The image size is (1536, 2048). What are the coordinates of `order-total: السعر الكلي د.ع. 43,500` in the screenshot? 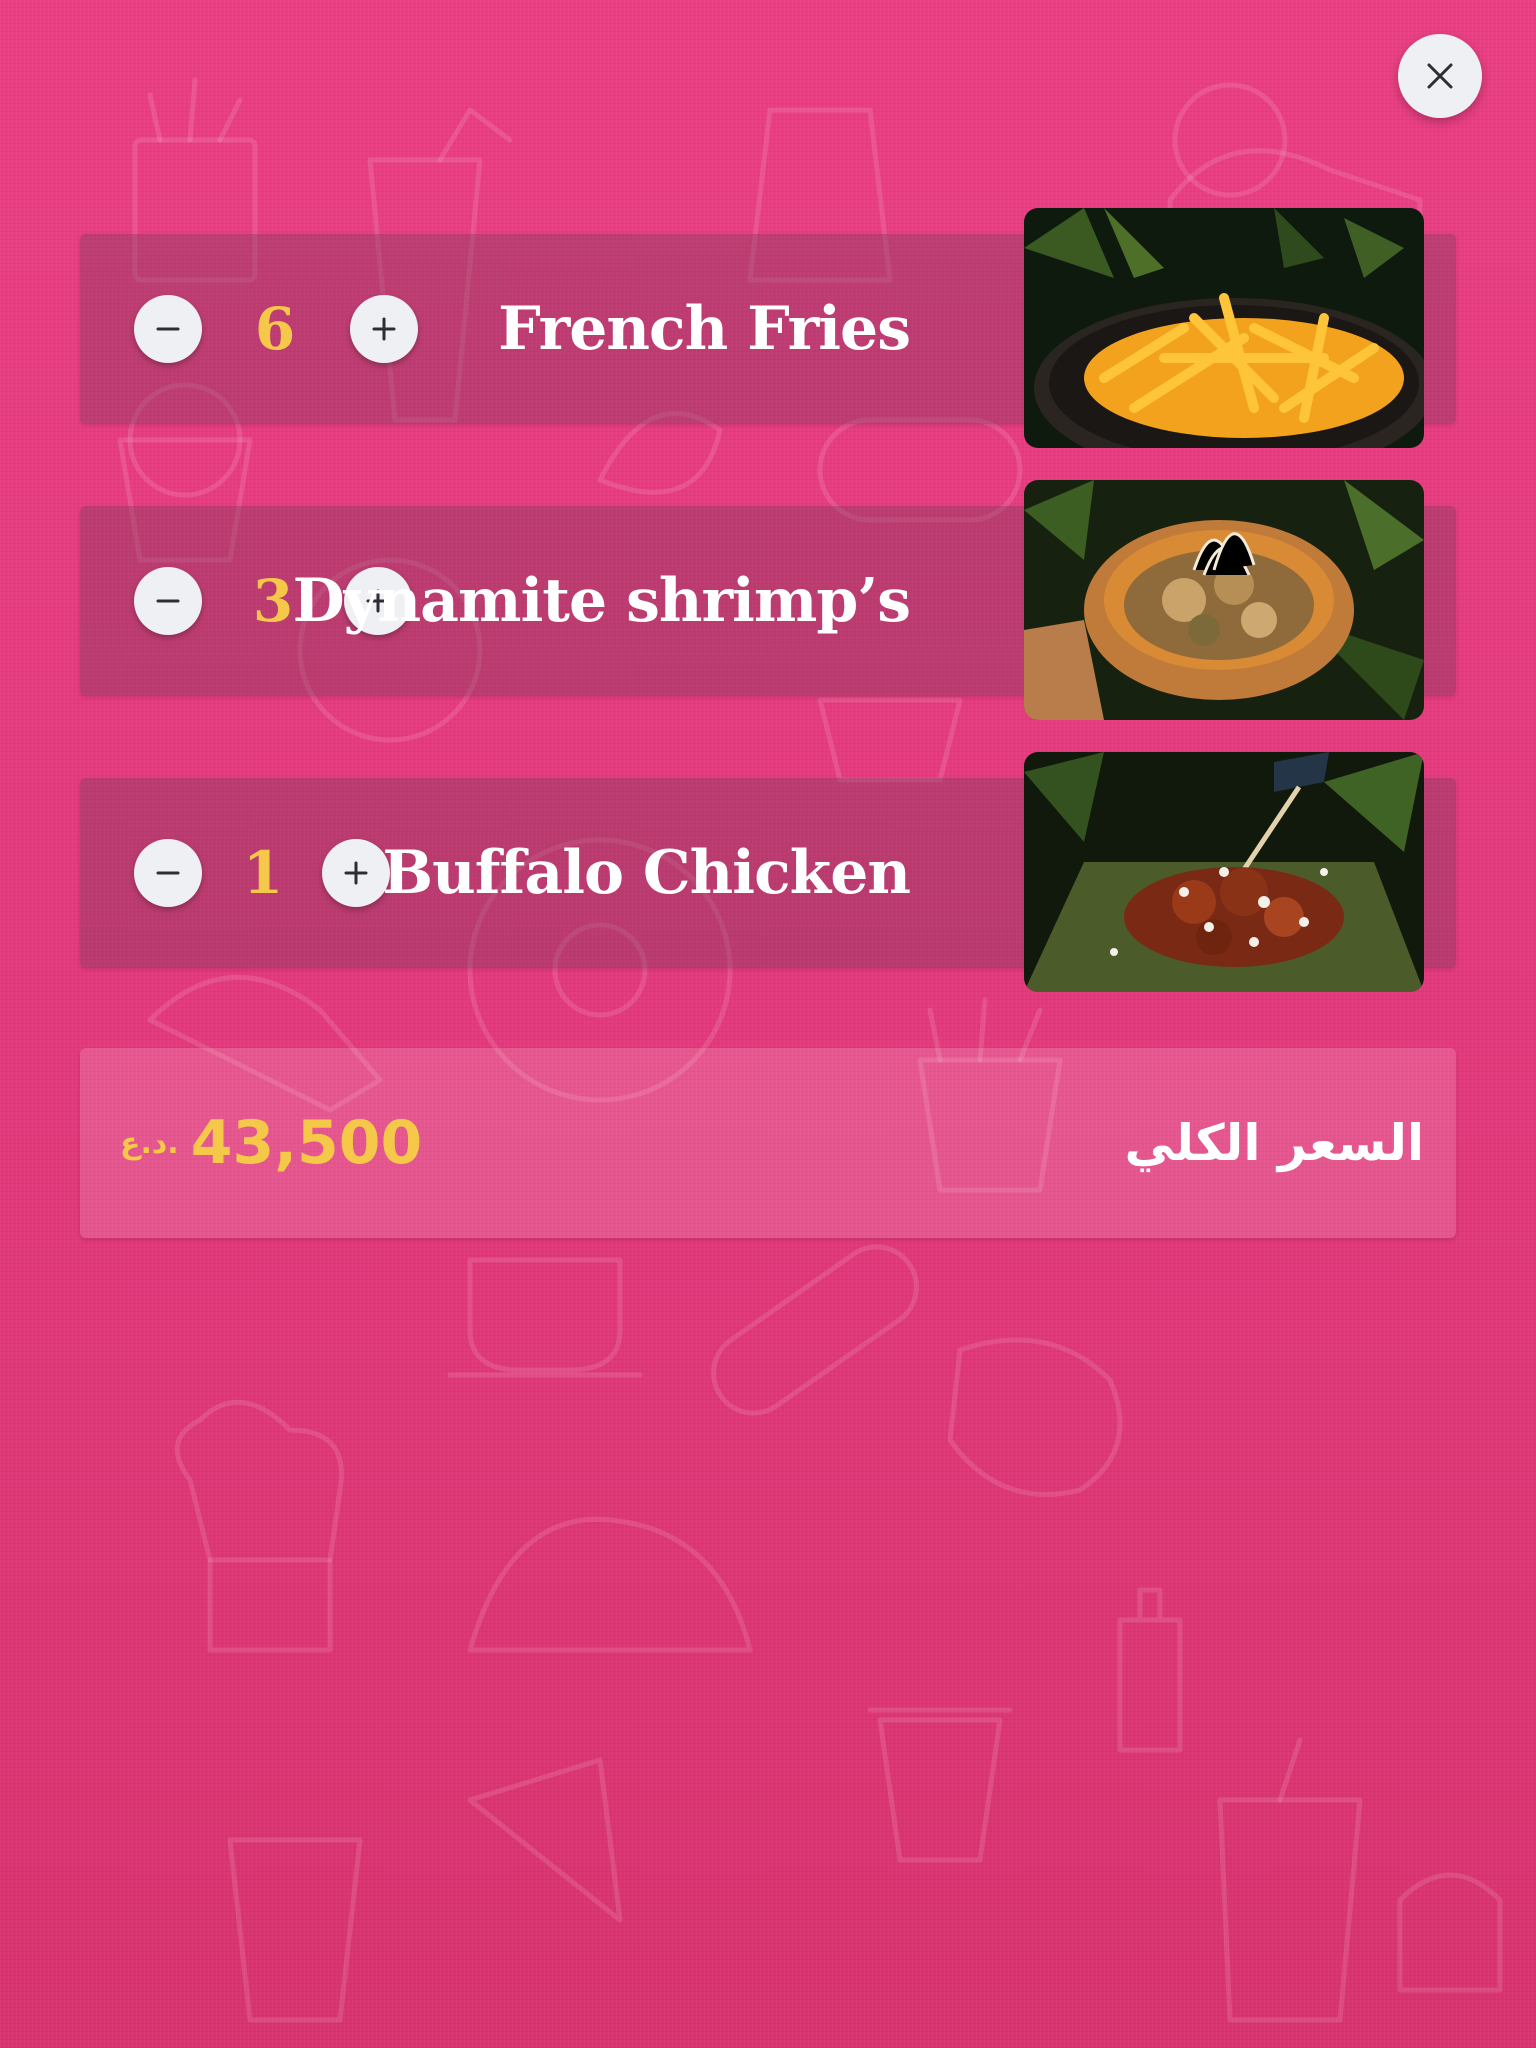 It's located at (768, 1143).